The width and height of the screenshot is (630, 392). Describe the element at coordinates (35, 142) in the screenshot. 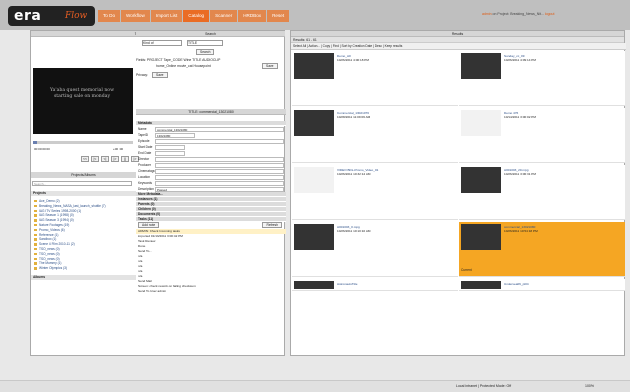

I see `timeline-progress` at that location.